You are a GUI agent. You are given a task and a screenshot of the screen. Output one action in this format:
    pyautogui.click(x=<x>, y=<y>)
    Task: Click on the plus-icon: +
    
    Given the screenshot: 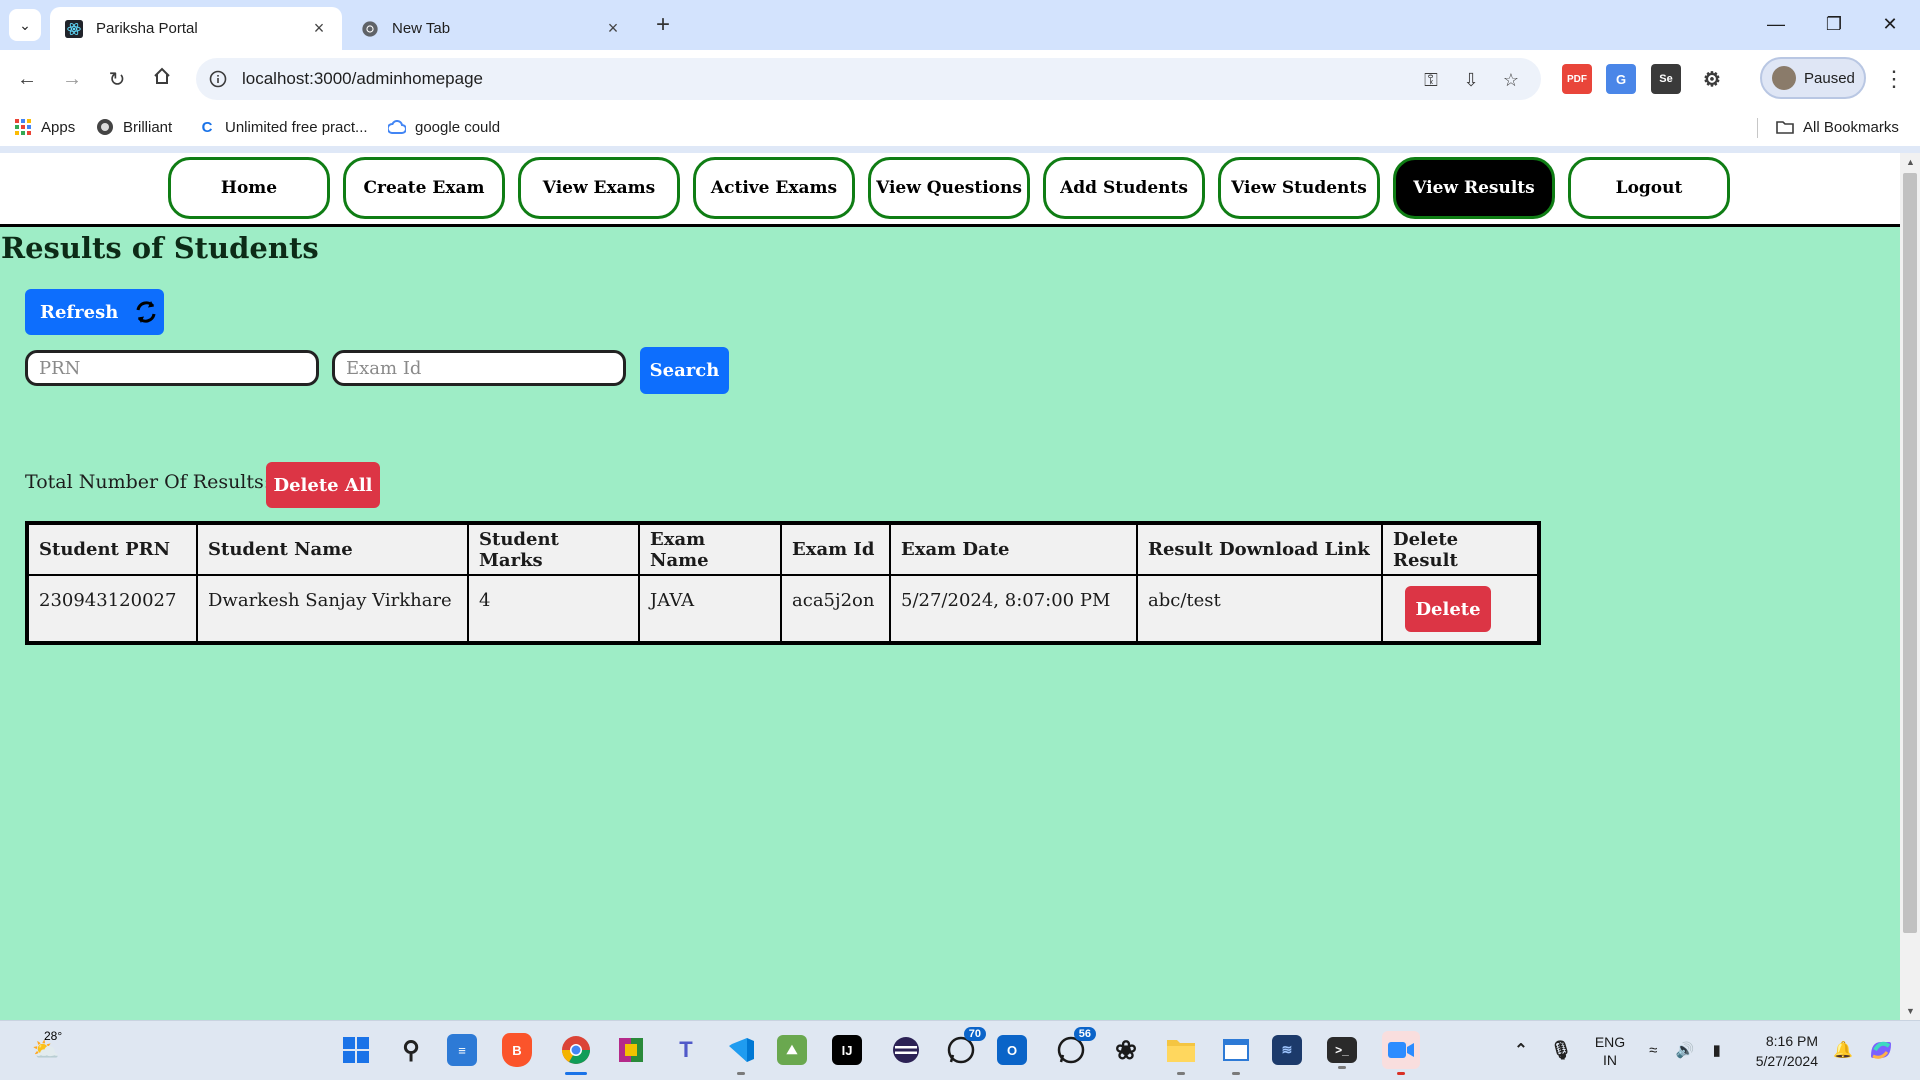 What is the action you would take?
    pyautogui.click(x=662, y=24)
    